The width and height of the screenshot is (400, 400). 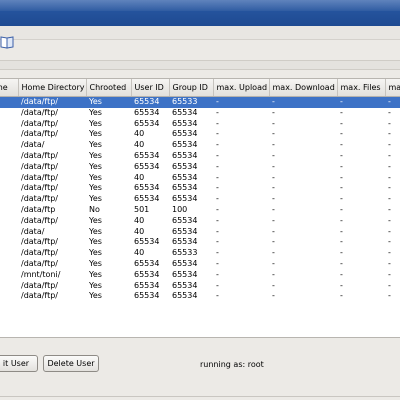 What do you see at coordinates (200, 275) in the screenshot?
I see `table-row: /mnt/toni/Yes 65534 65534 - - - -` at bounding box center [200, 275].